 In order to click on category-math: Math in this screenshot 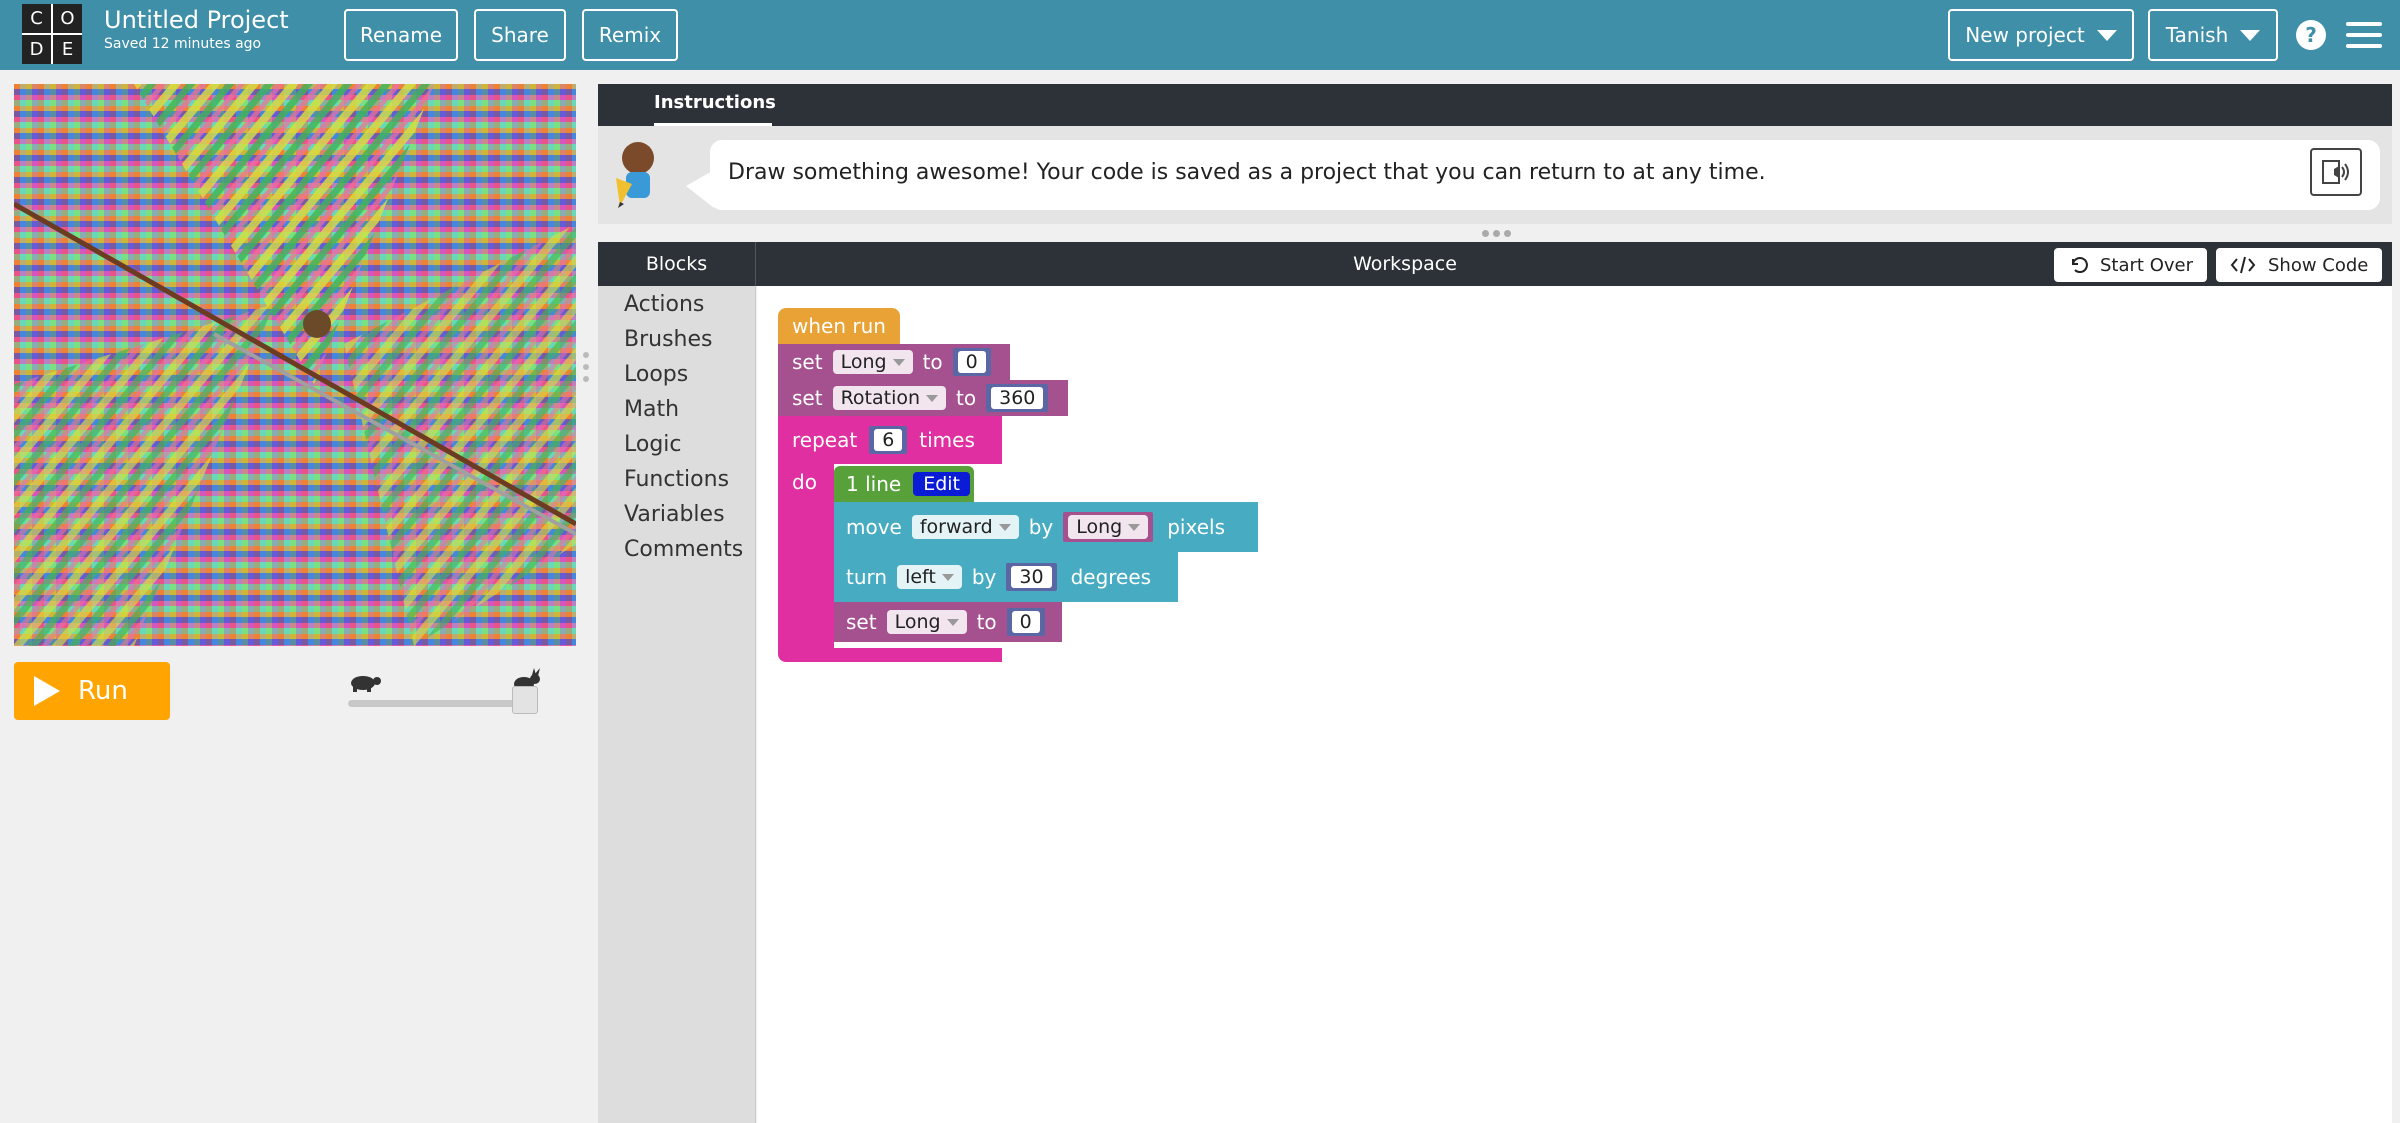, I will do `click(651, 409)`.